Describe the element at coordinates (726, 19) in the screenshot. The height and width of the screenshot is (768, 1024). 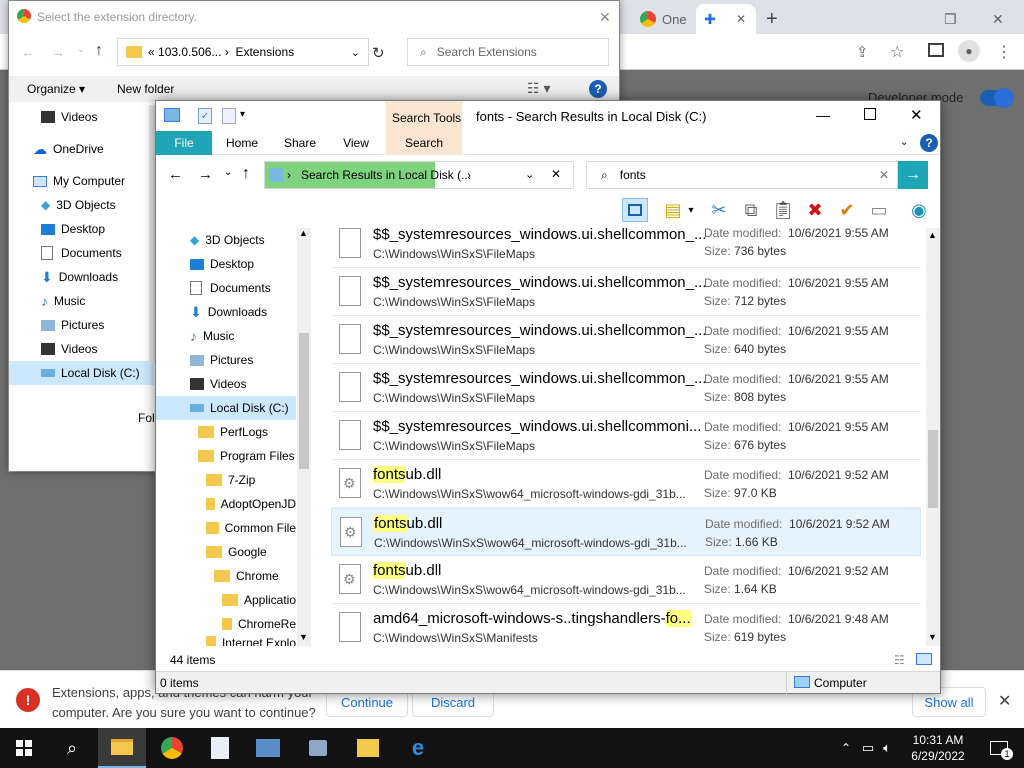
I see `chrome-tab-extensions: ✚ ✕` at that location.